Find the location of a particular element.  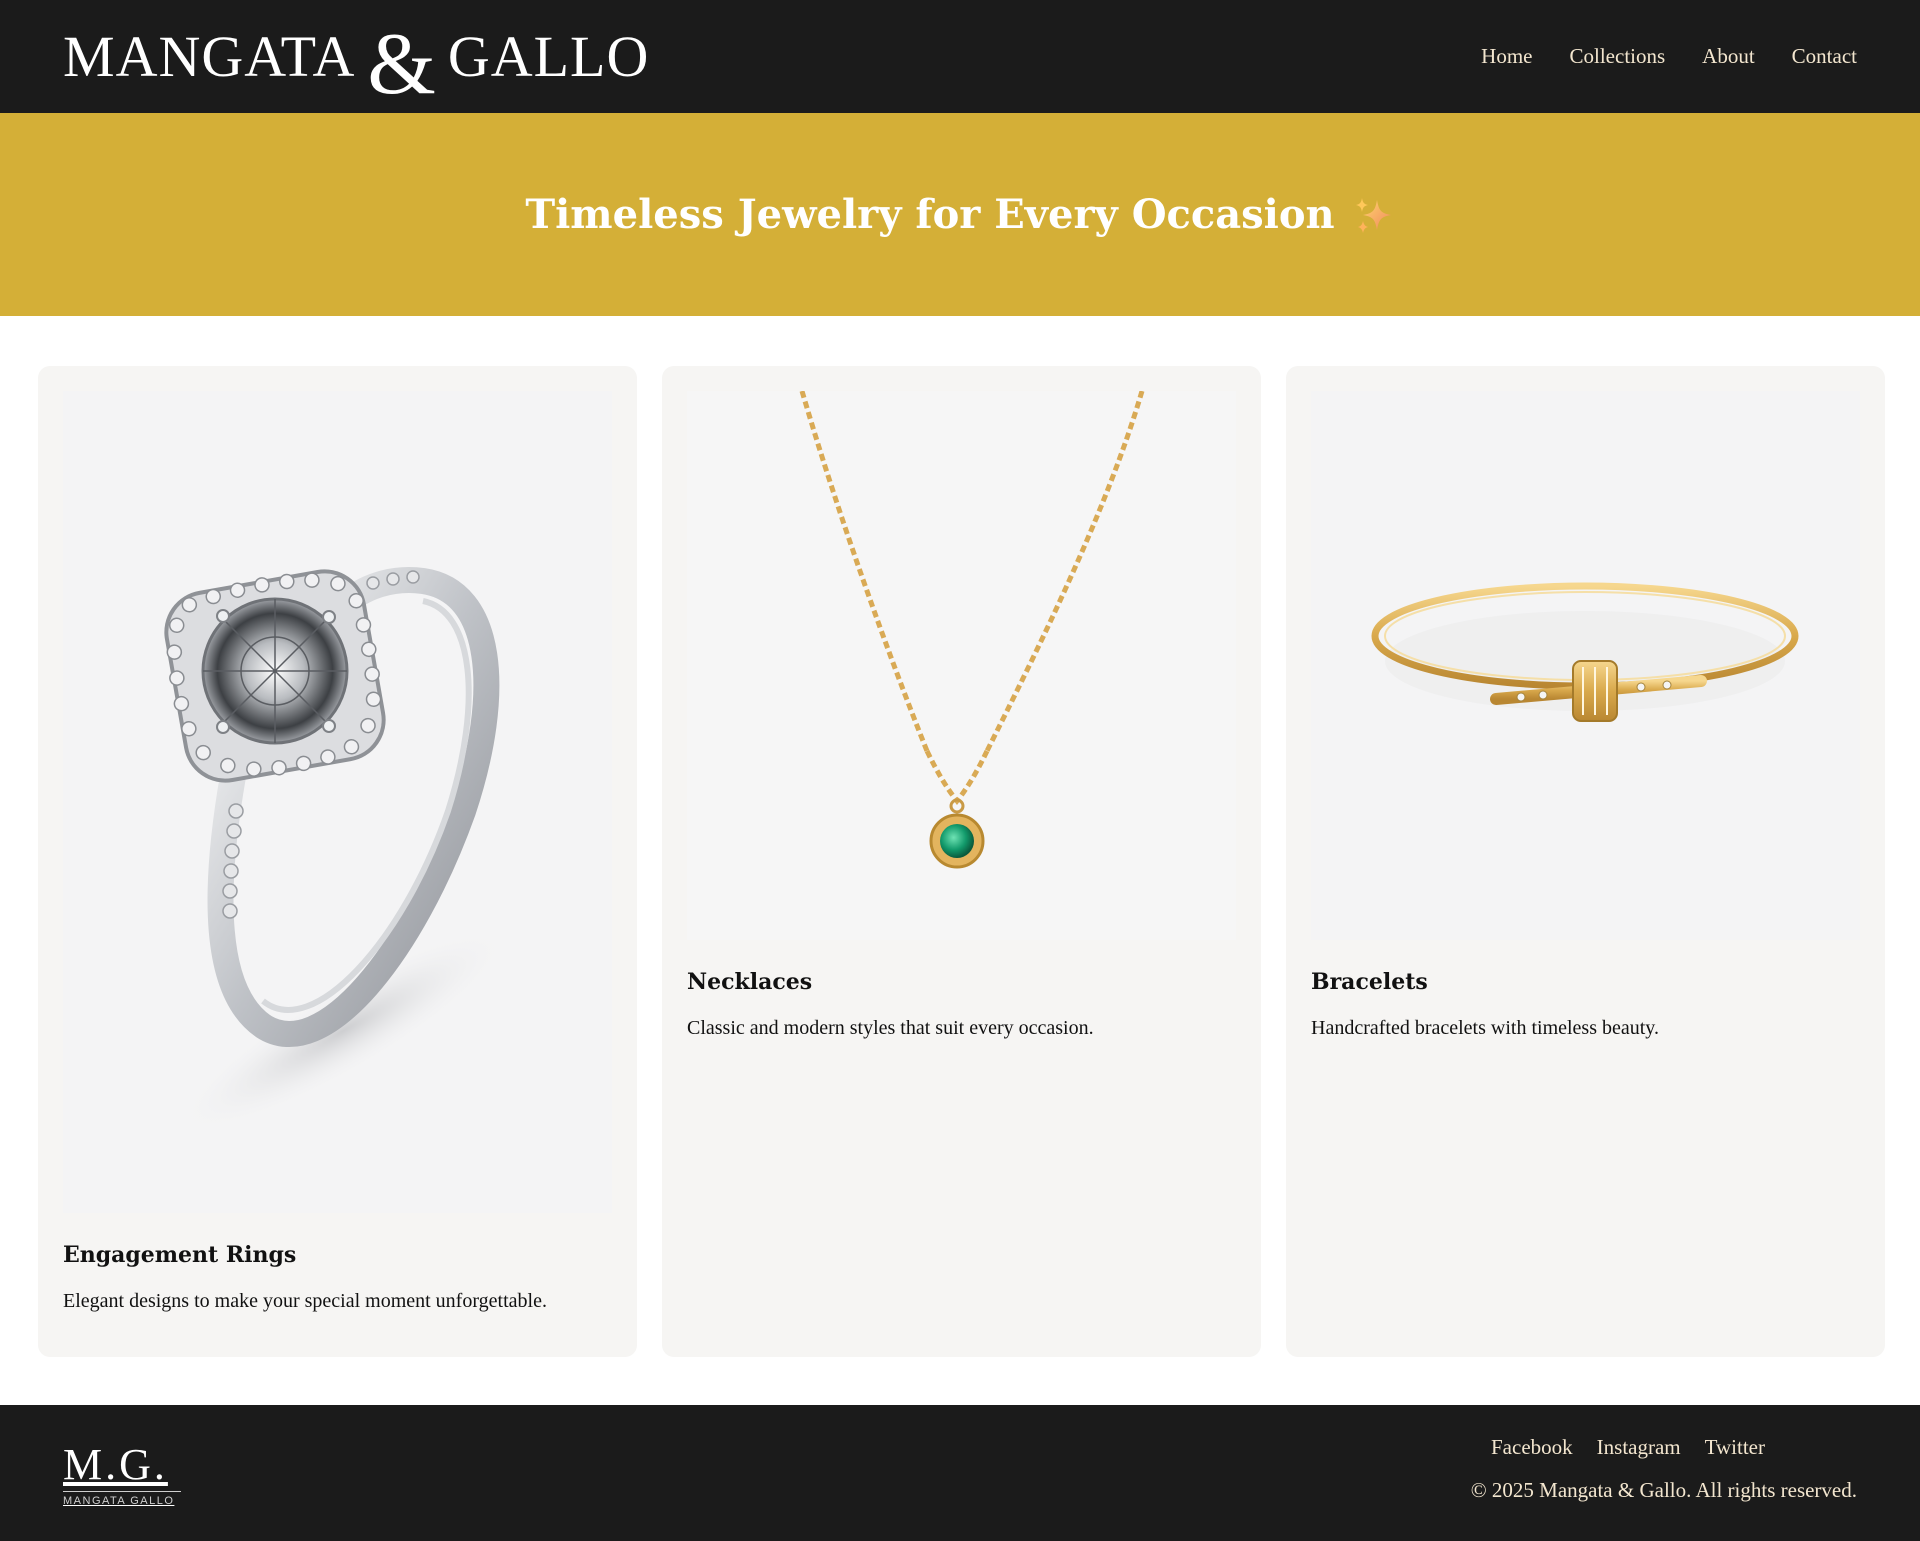

footer-logo: M.G. MANGATA GALLO is located at coordinates (122, 1471).